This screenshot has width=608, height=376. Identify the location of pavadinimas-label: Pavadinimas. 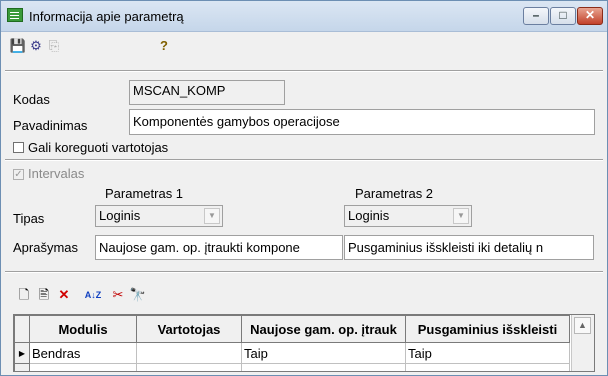
(50, 125).